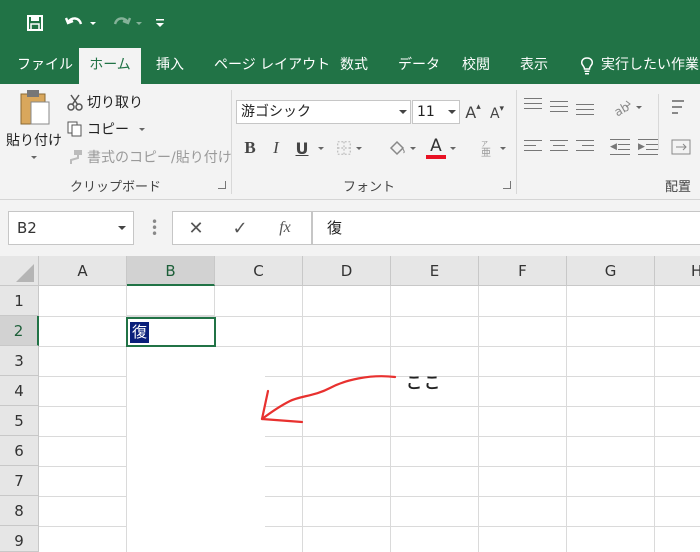 This screenshot has height=552, width=700. I want to click on paste-icon, so click(35, 107).